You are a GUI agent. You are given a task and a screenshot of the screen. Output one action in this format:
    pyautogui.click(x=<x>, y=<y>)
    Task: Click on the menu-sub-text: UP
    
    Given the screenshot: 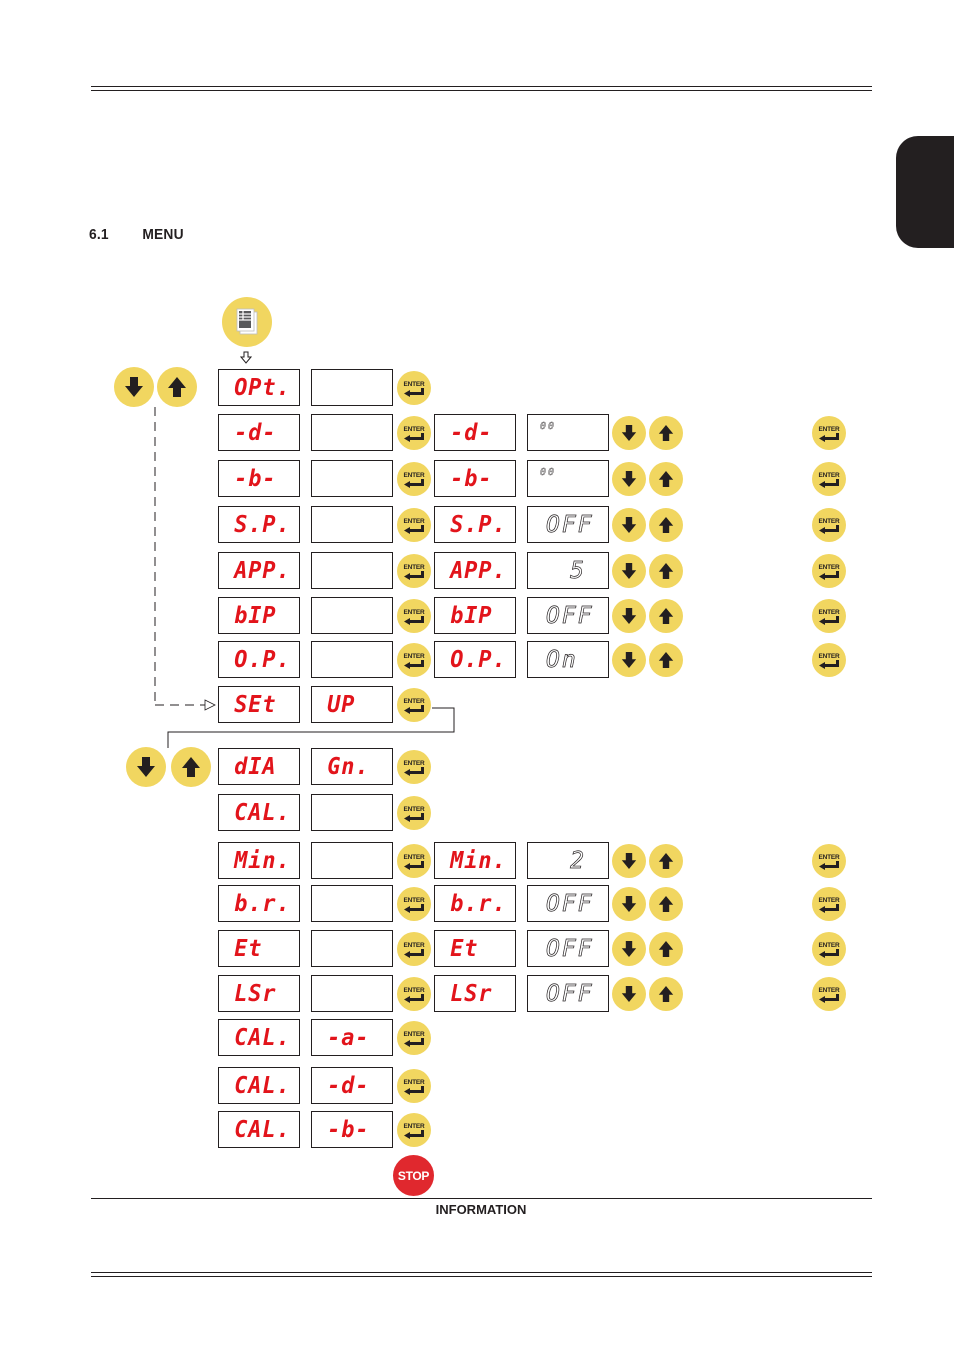 What is the action you would take?
    pyautogui.click(x=341, y=704)
    